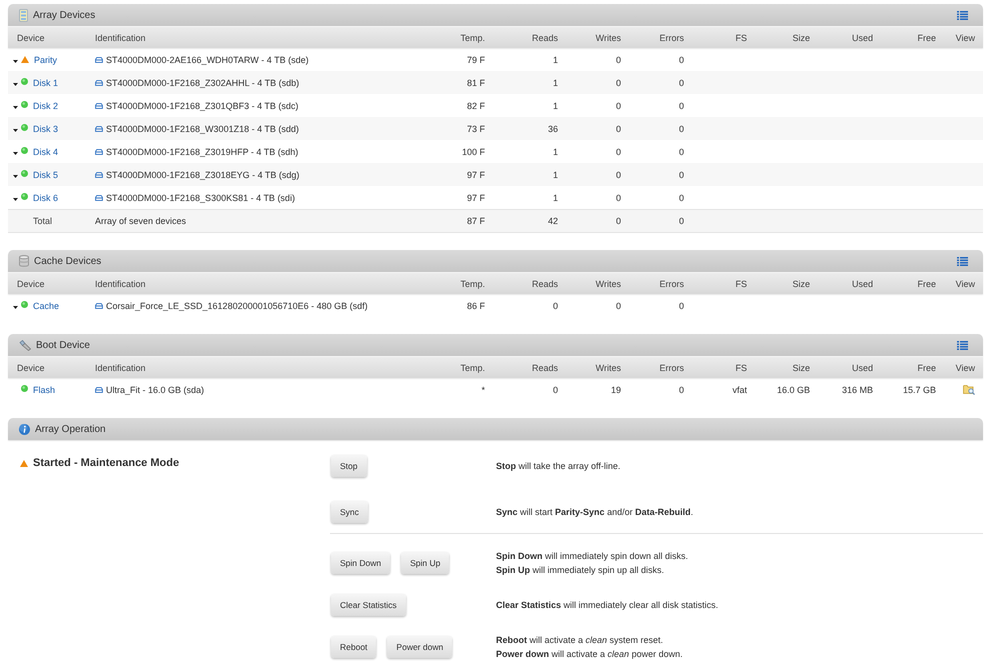 The image size is (1000, 666). What do you see at coordinates (589, 654) in the screenshot?
I see `action-description: Power down will activate a clean power down.` at bounding box center [589, 654].